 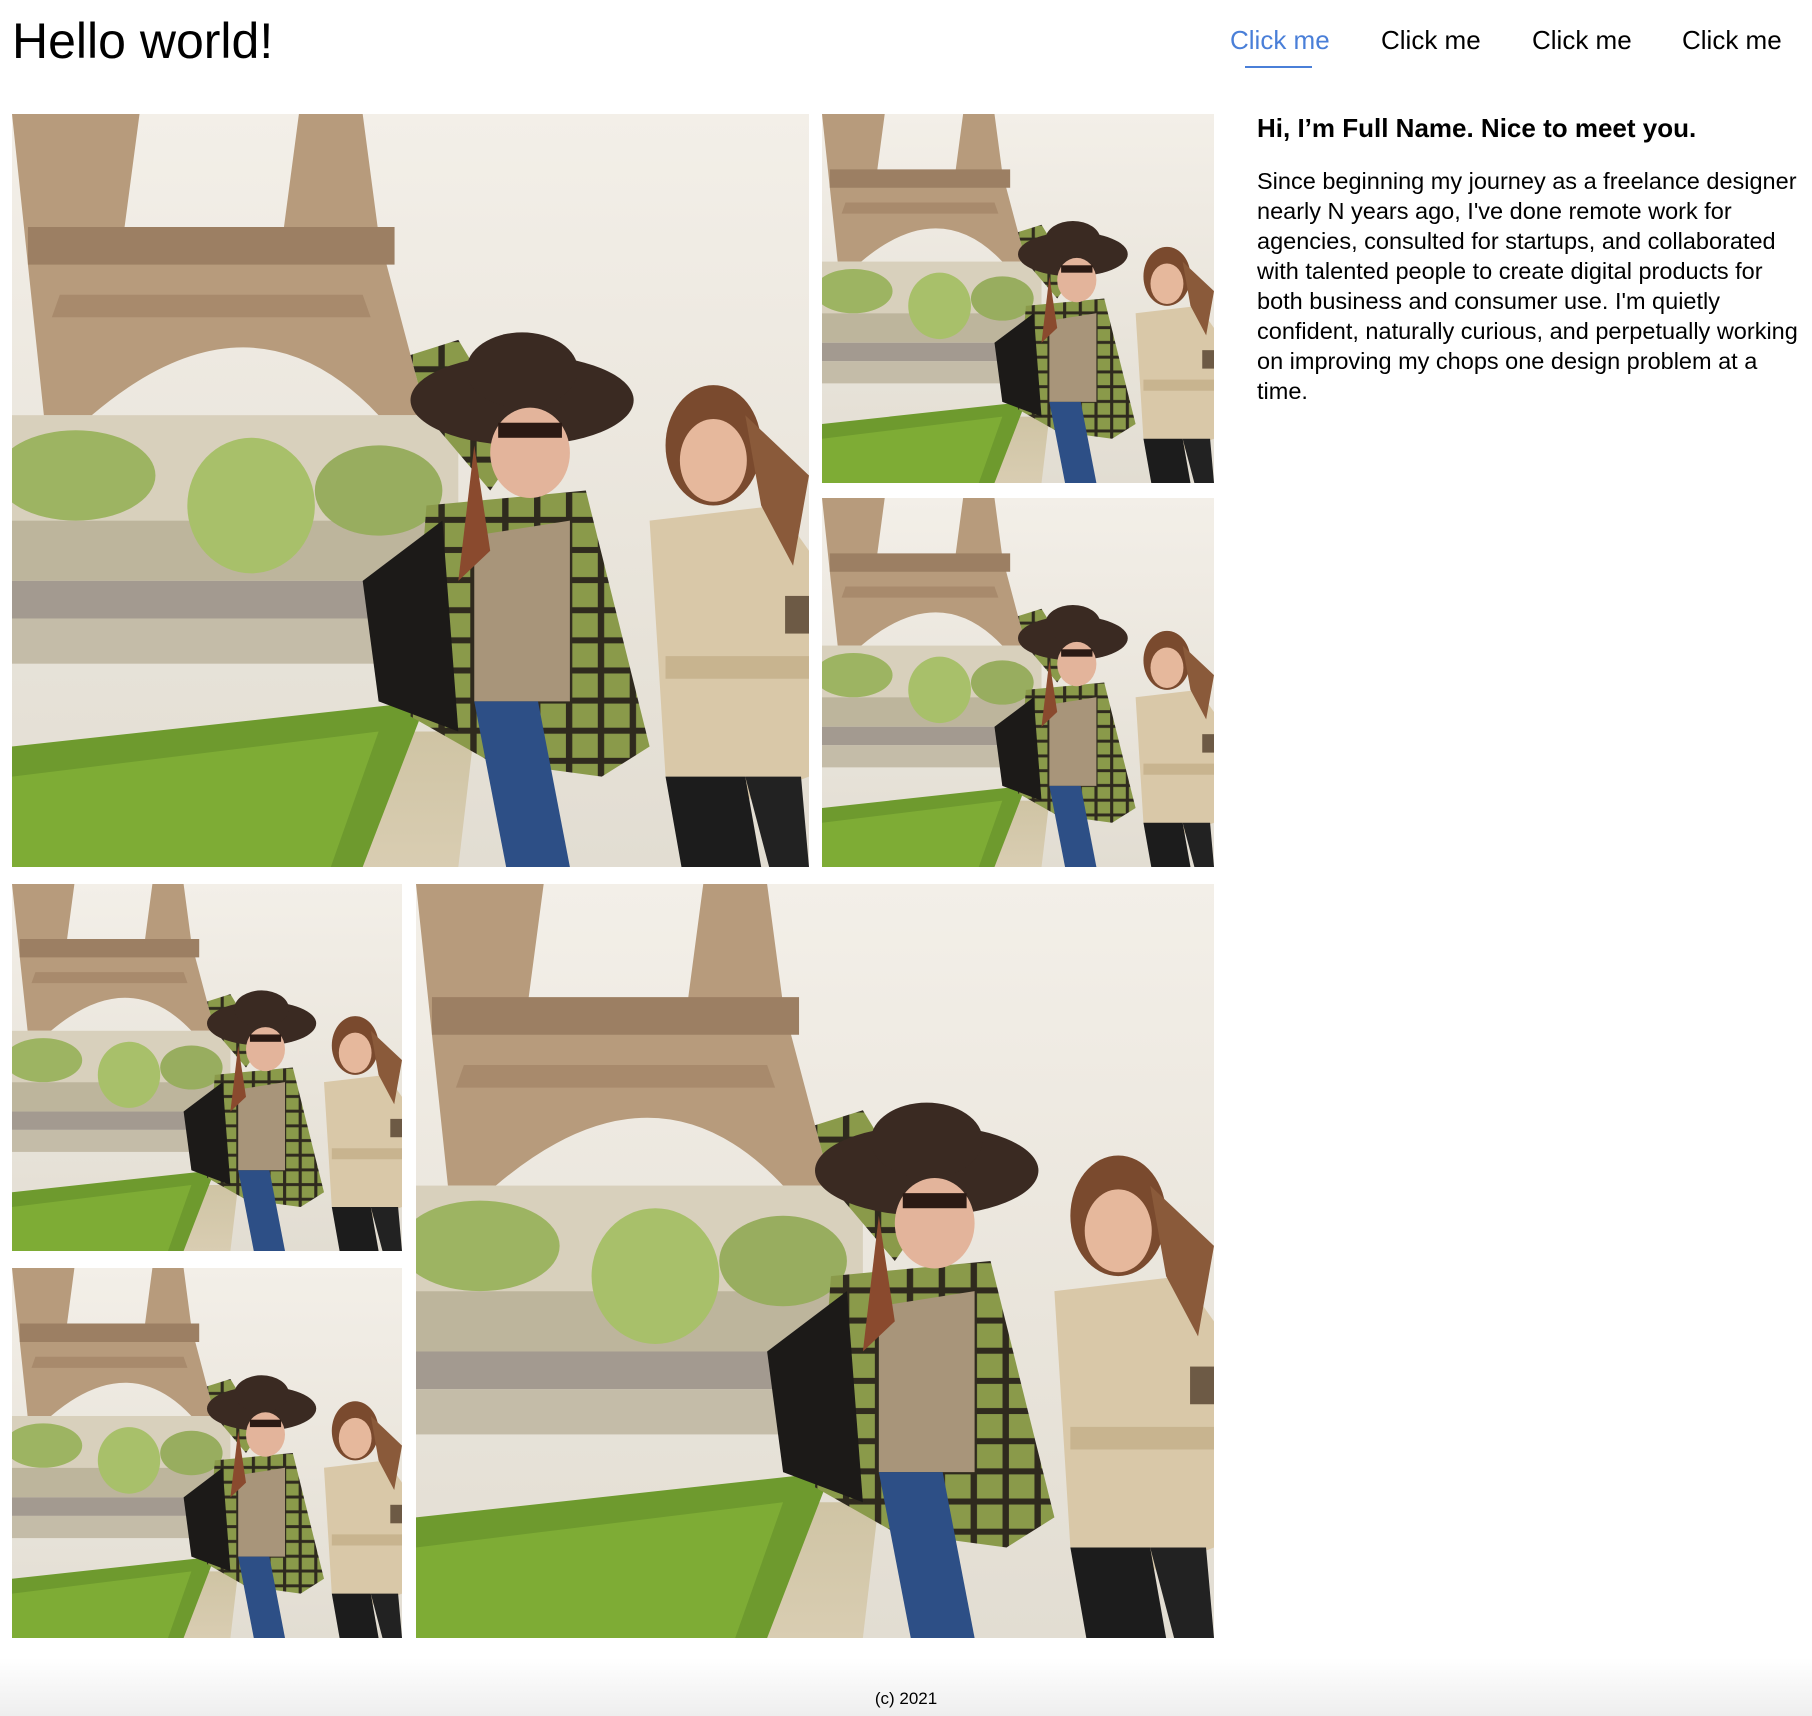 What do you see at coordinates (1582, 40) in the screenshot?
I see `nav-item-3: Click me` at bounding box center [1582, 40].